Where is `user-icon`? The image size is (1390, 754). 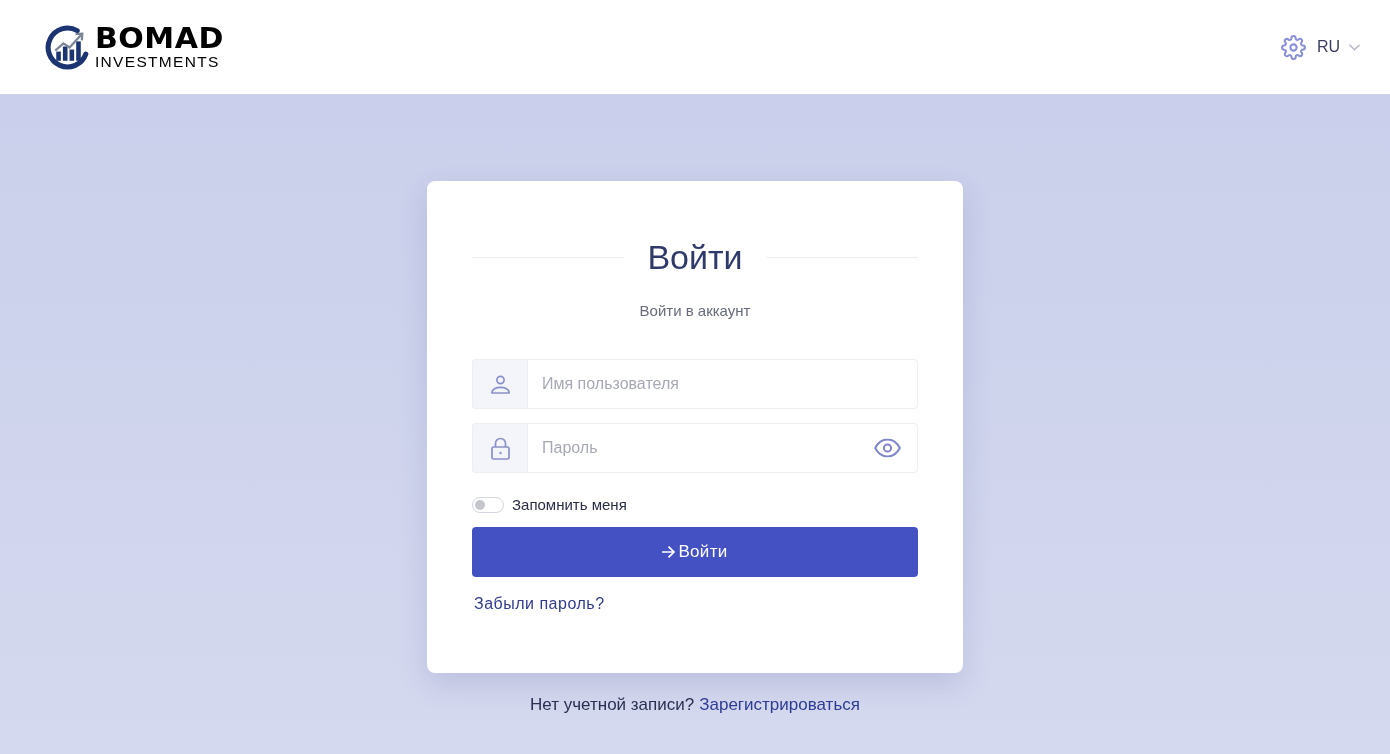 user-icon is located at coordinates (500, 384).